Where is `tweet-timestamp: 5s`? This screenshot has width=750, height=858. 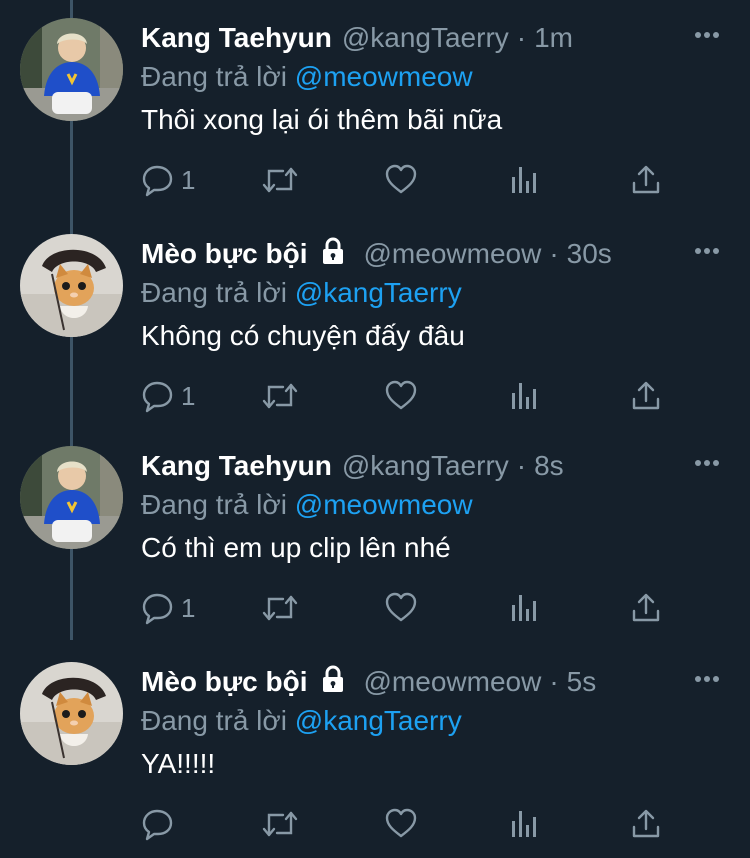
tweet-timestamp: 5s is located at coordinates (582, 682).